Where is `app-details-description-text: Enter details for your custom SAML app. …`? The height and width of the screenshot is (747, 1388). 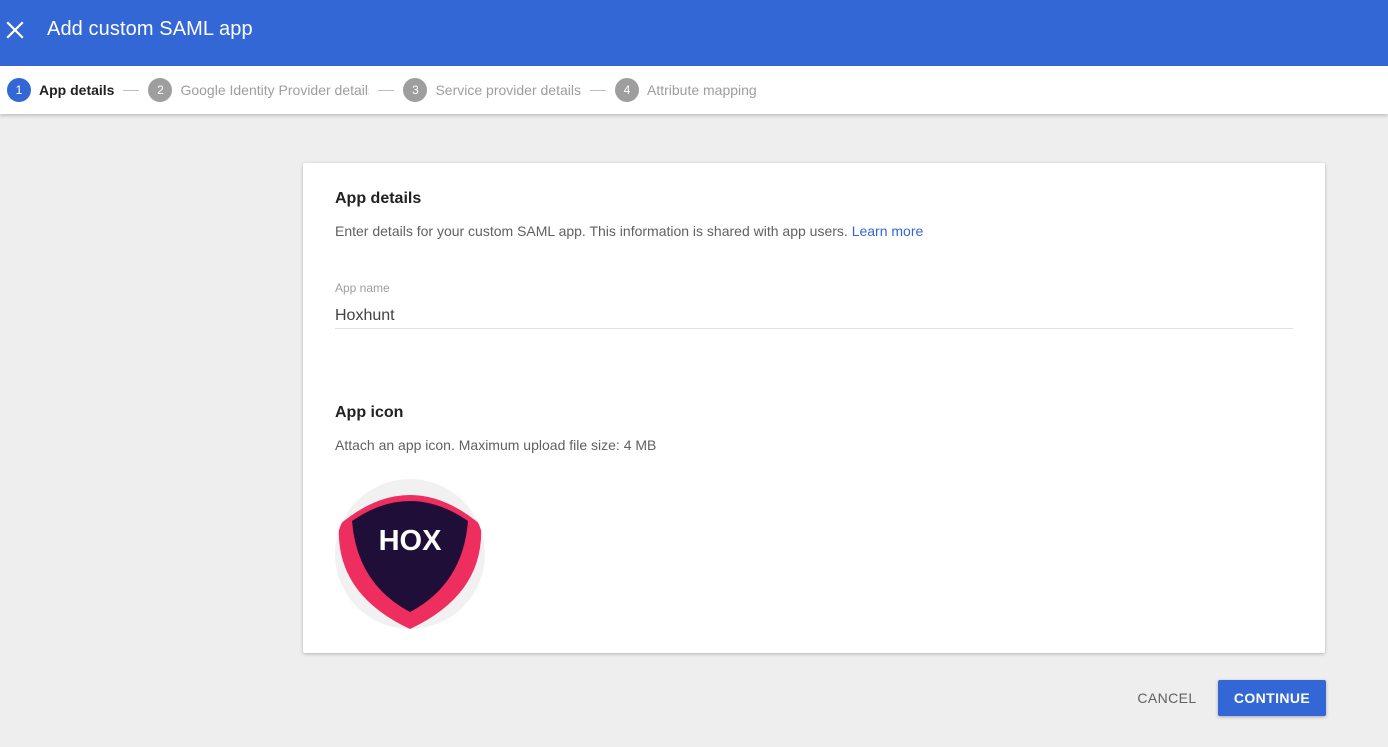 app-details-description-text: Enter details for your custom SAML app. … is located at coordinates (591, 231).